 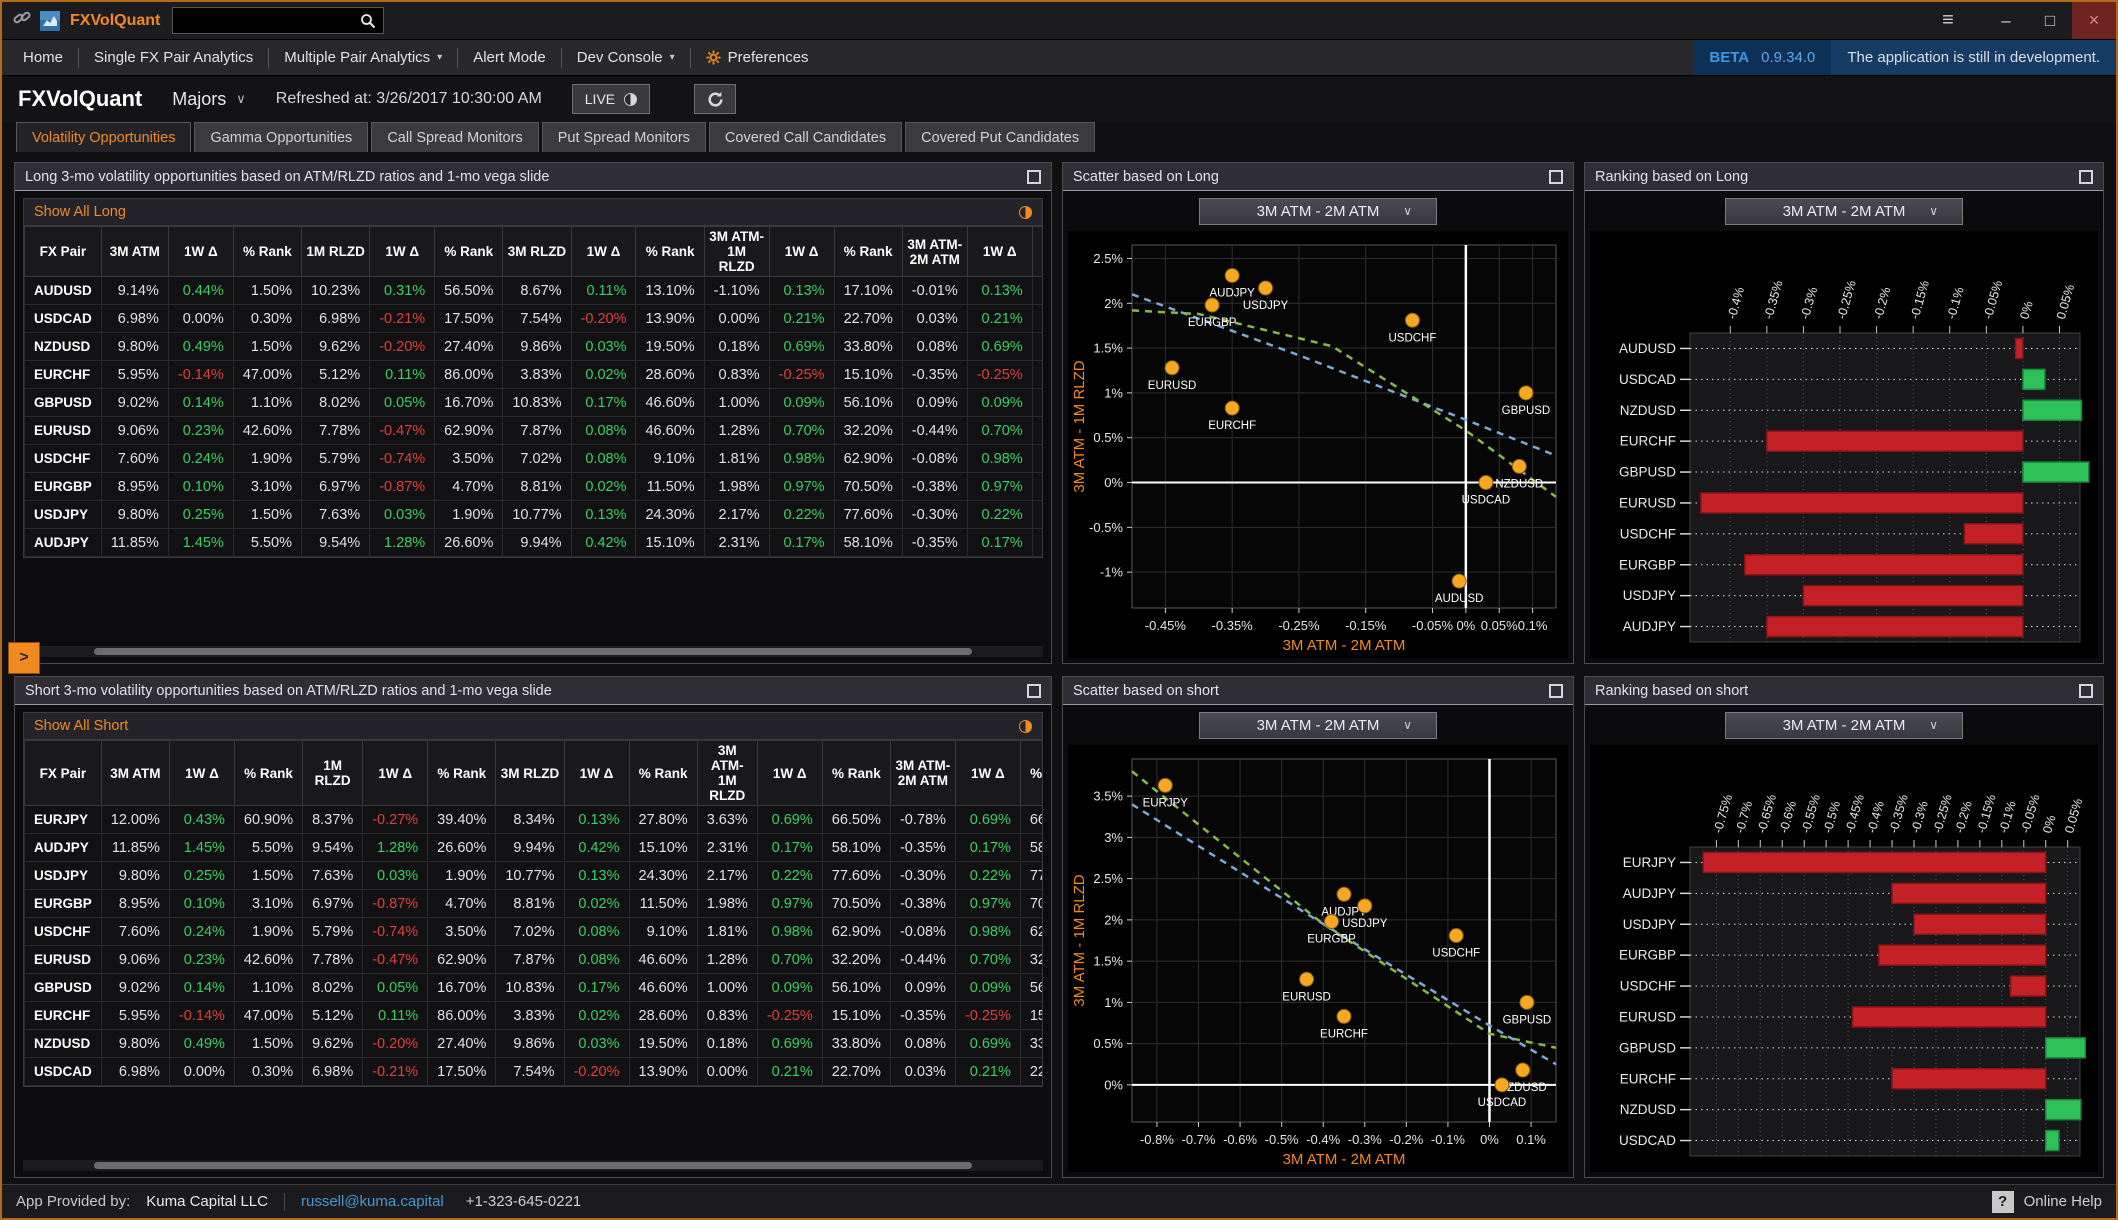 I want to click on close-button: ×, so click(x=2094, y=20).